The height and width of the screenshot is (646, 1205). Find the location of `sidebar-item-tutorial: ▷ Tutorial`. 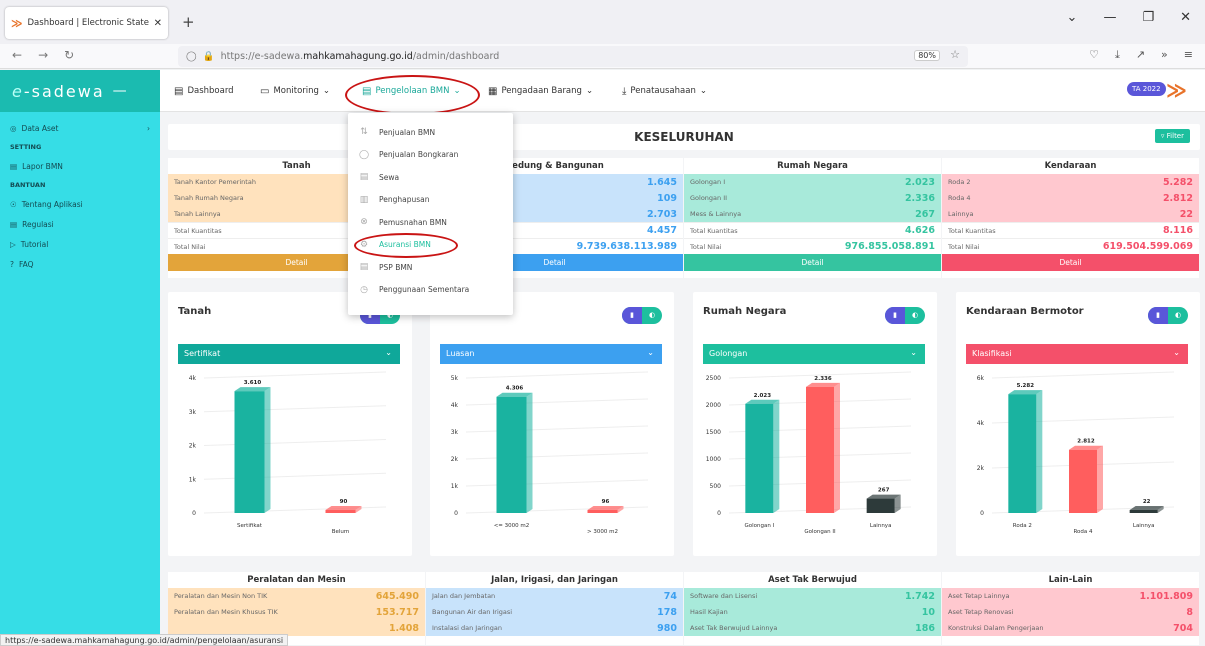

sidebar-item-tutorial: ▷ Tutorial is located at coordinates (80, 244).